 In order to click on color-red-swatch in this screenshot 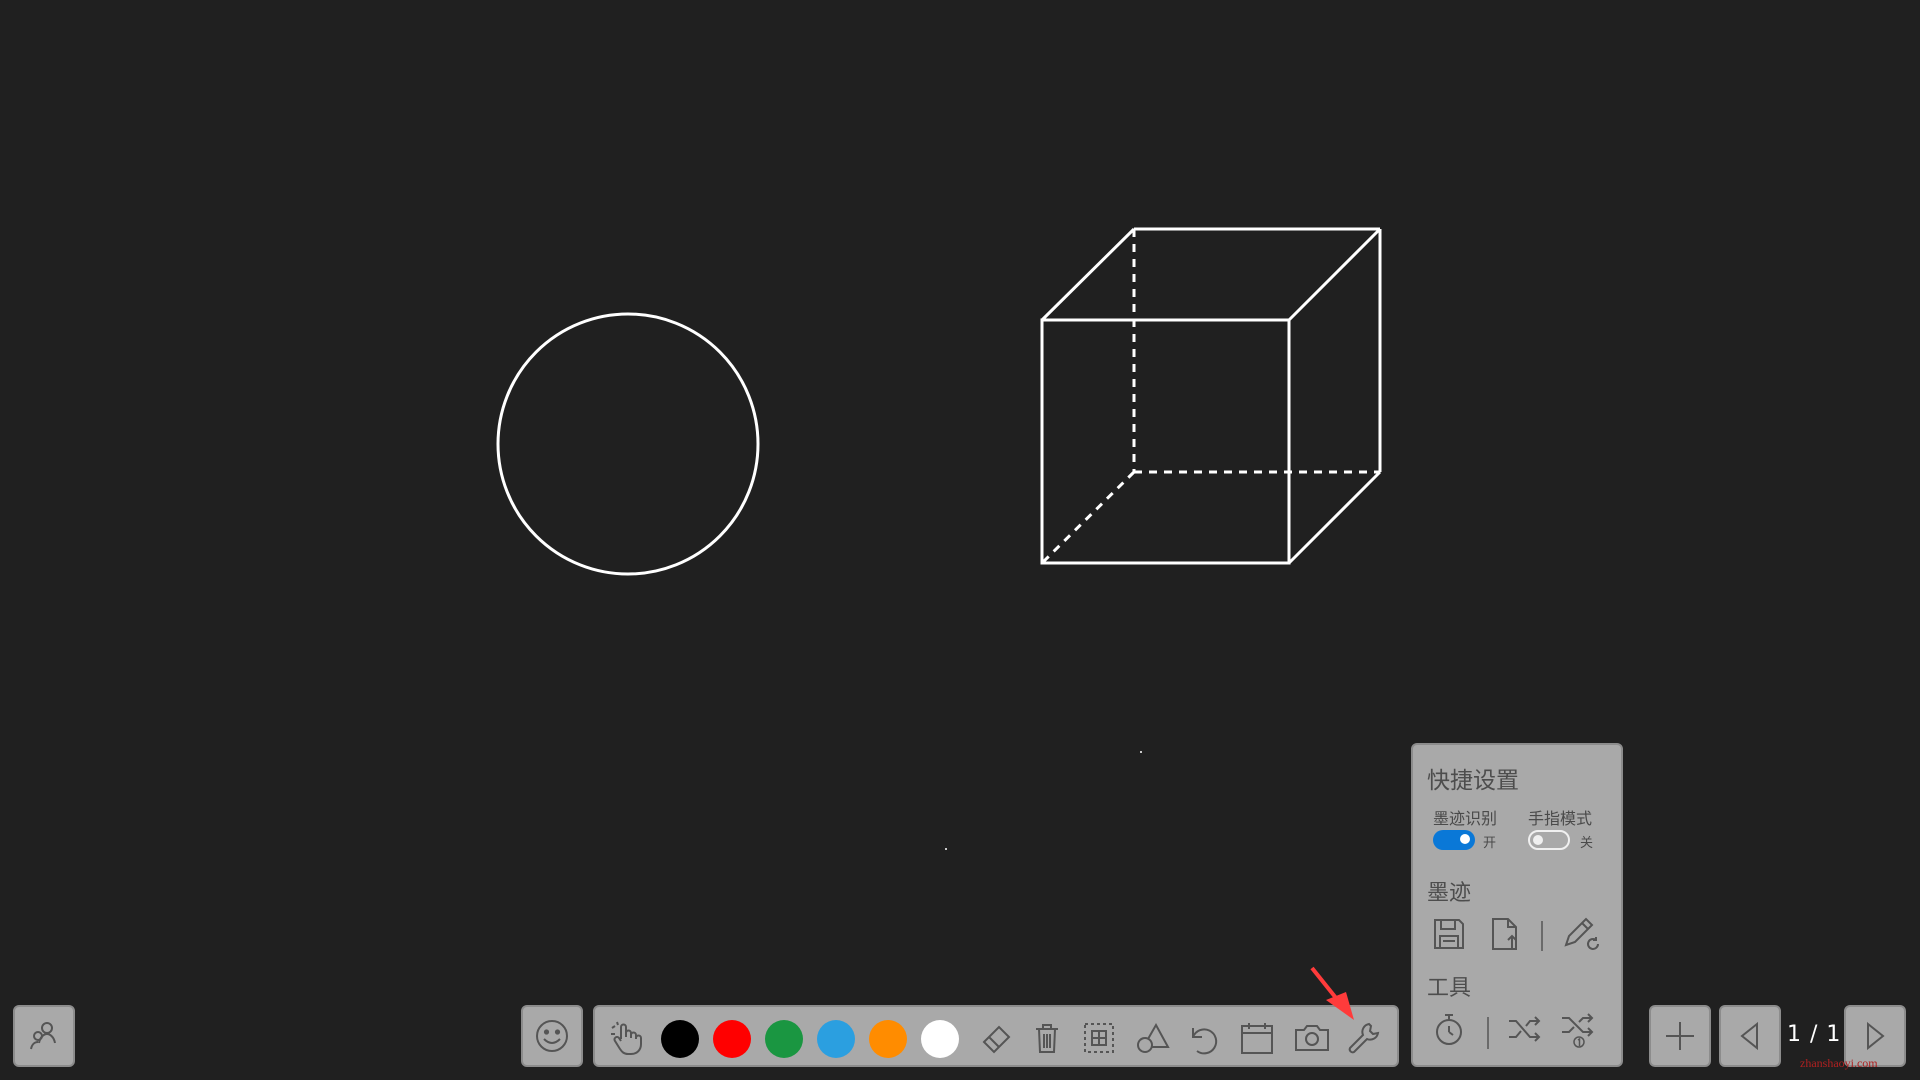, I will do `click(732, 1039)`.